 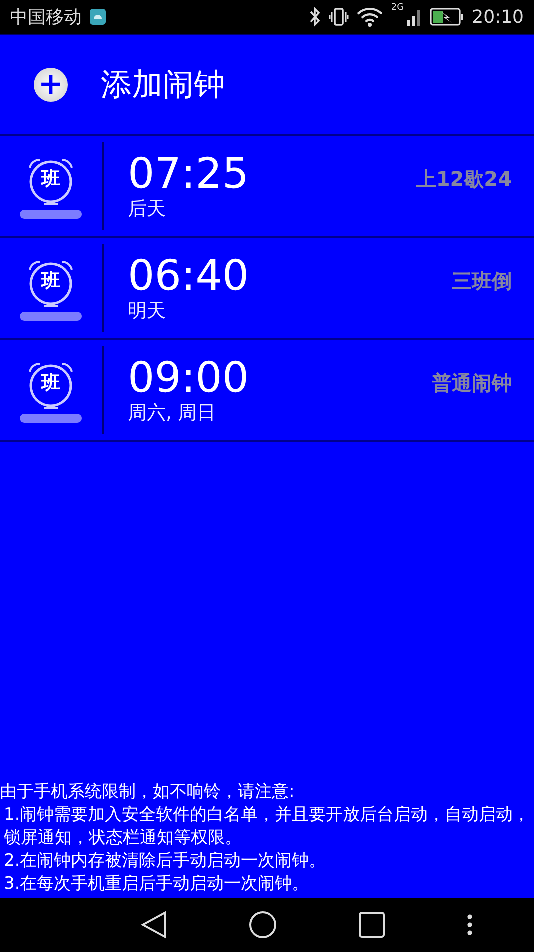 I want to click on home-icon, so click(x=263, y=925).